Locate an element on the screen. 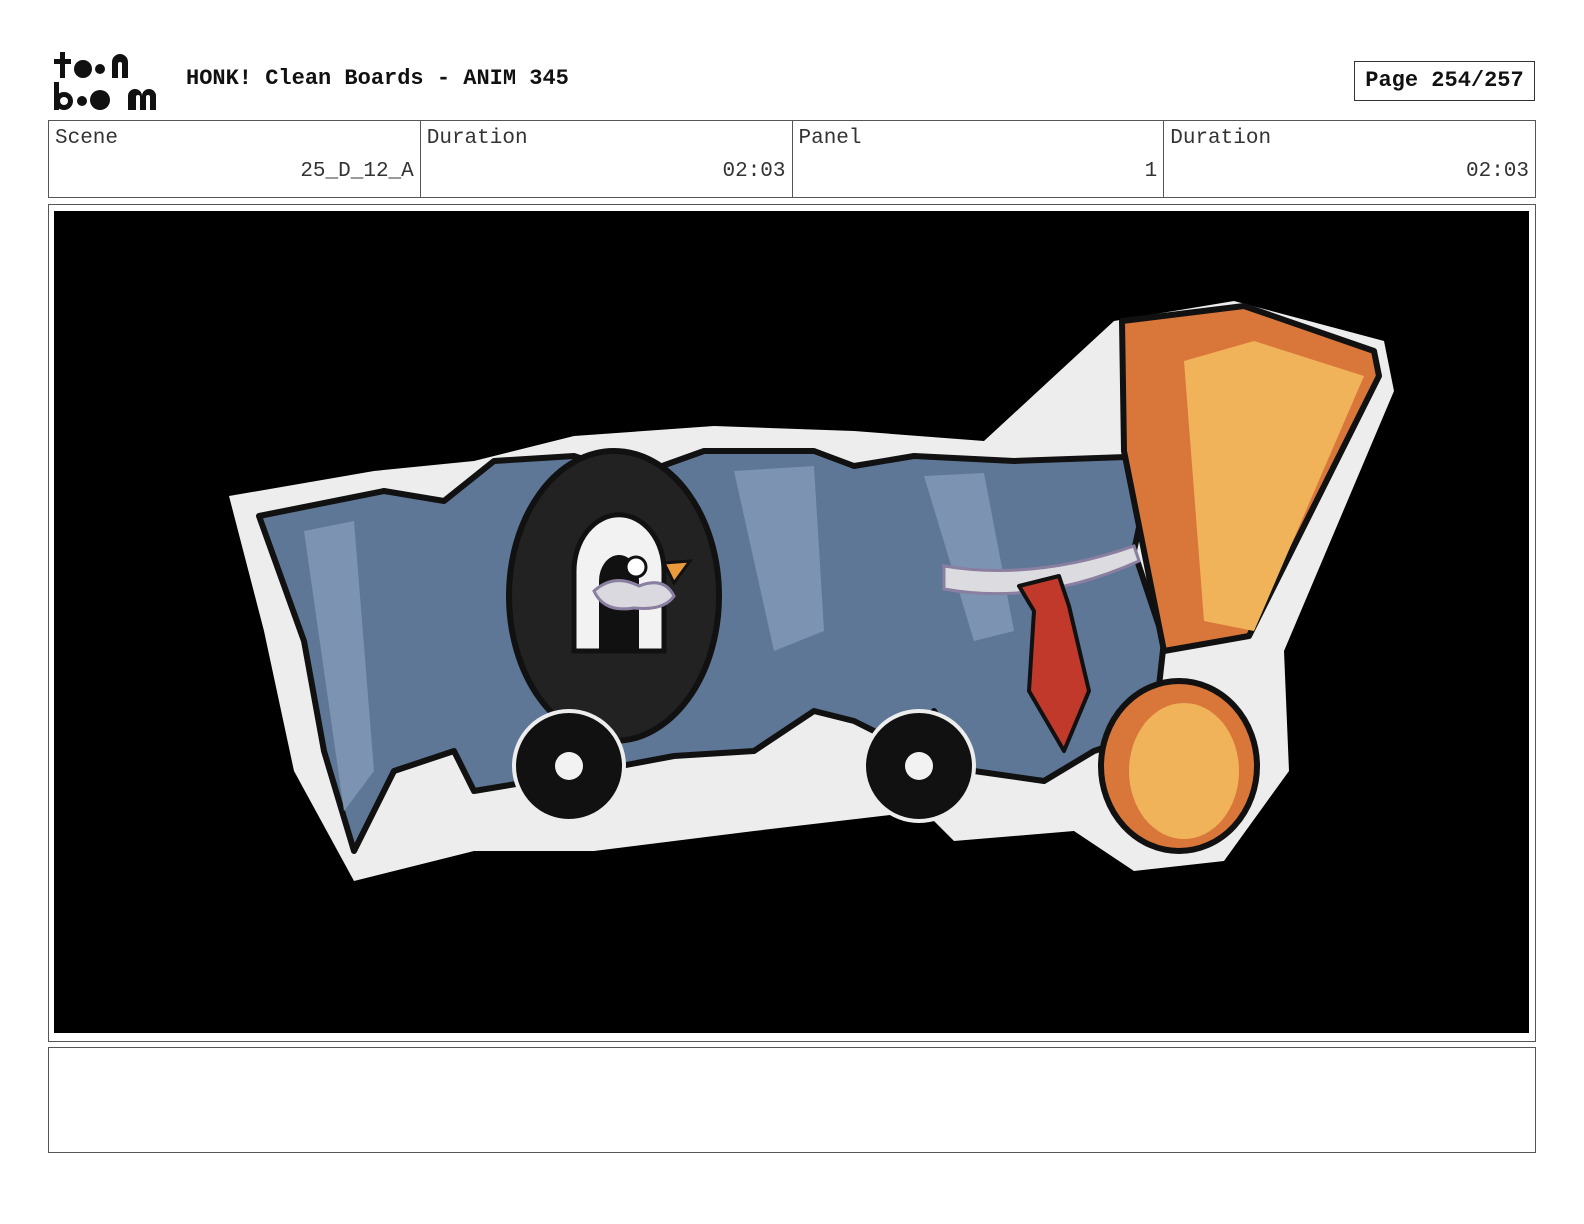 Image resolution: width=1584 pixels, height=1224 pixels. document-title: HONK! Clean Boards - ANIM 345 is located at coordinates (377, 78).